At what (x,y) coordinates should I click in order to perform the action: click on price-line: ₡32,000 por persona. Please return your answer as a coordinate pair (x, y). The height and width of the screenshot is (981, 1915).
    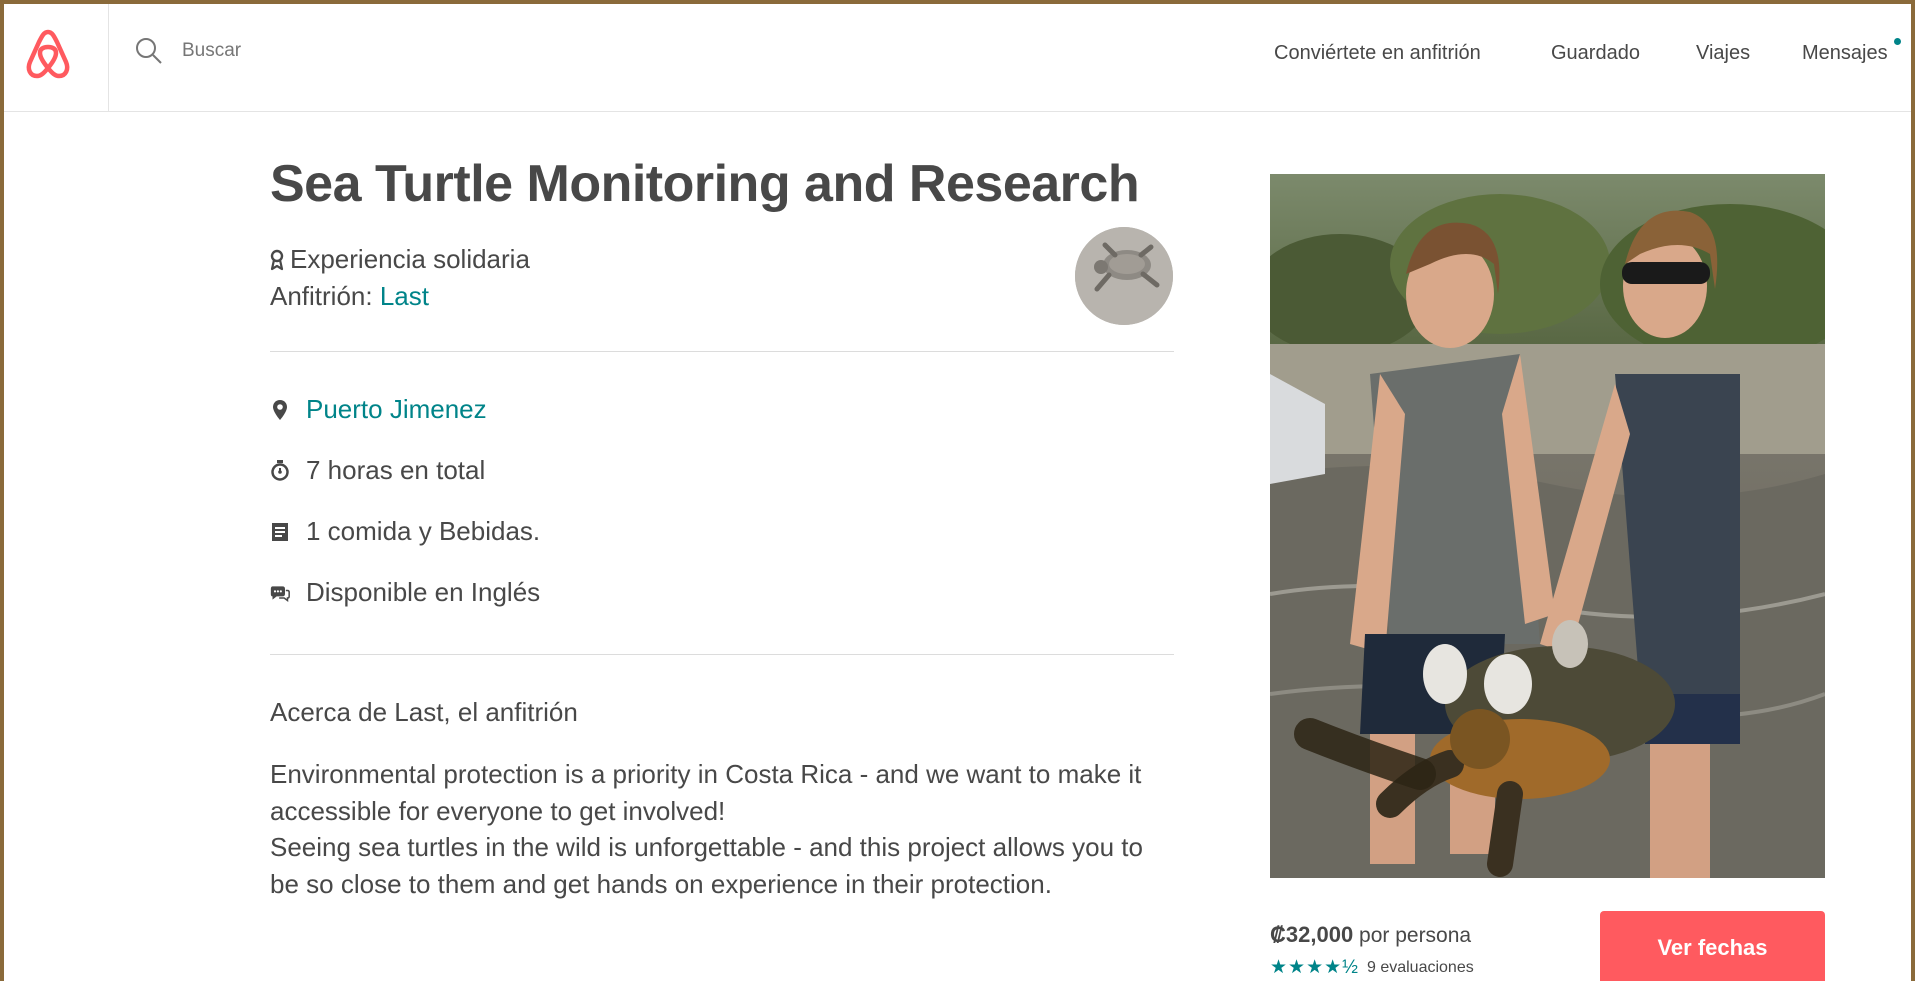
    Looking at the image, I should click on (1370, 935).